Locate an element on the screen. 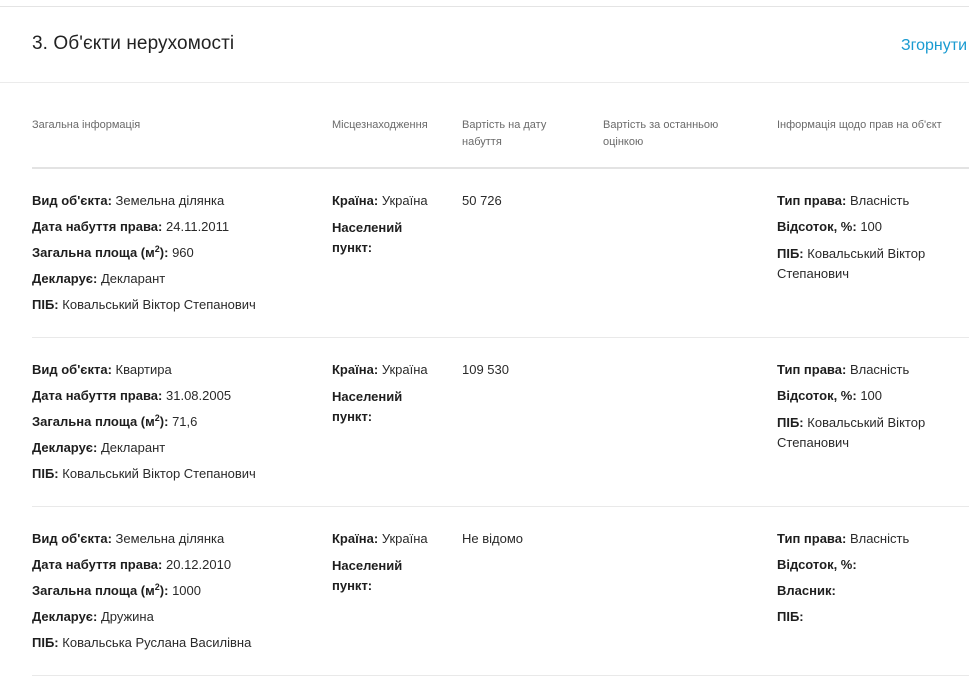 The height and width of the screenshot is (677, 969). collapse-link: Згорнути is located at coordinates (934, 46).